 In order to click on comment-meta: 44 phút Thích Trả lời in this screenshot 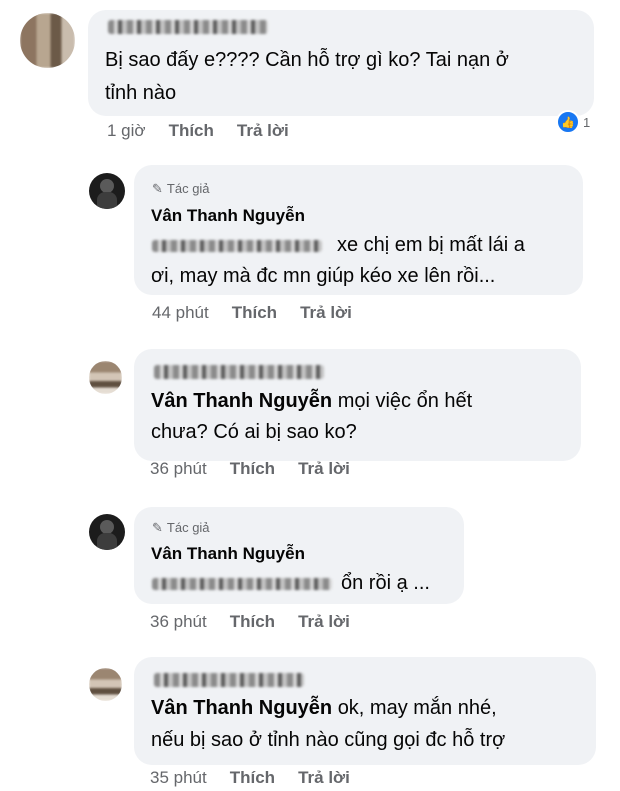, I will do `click(263, 313)`.